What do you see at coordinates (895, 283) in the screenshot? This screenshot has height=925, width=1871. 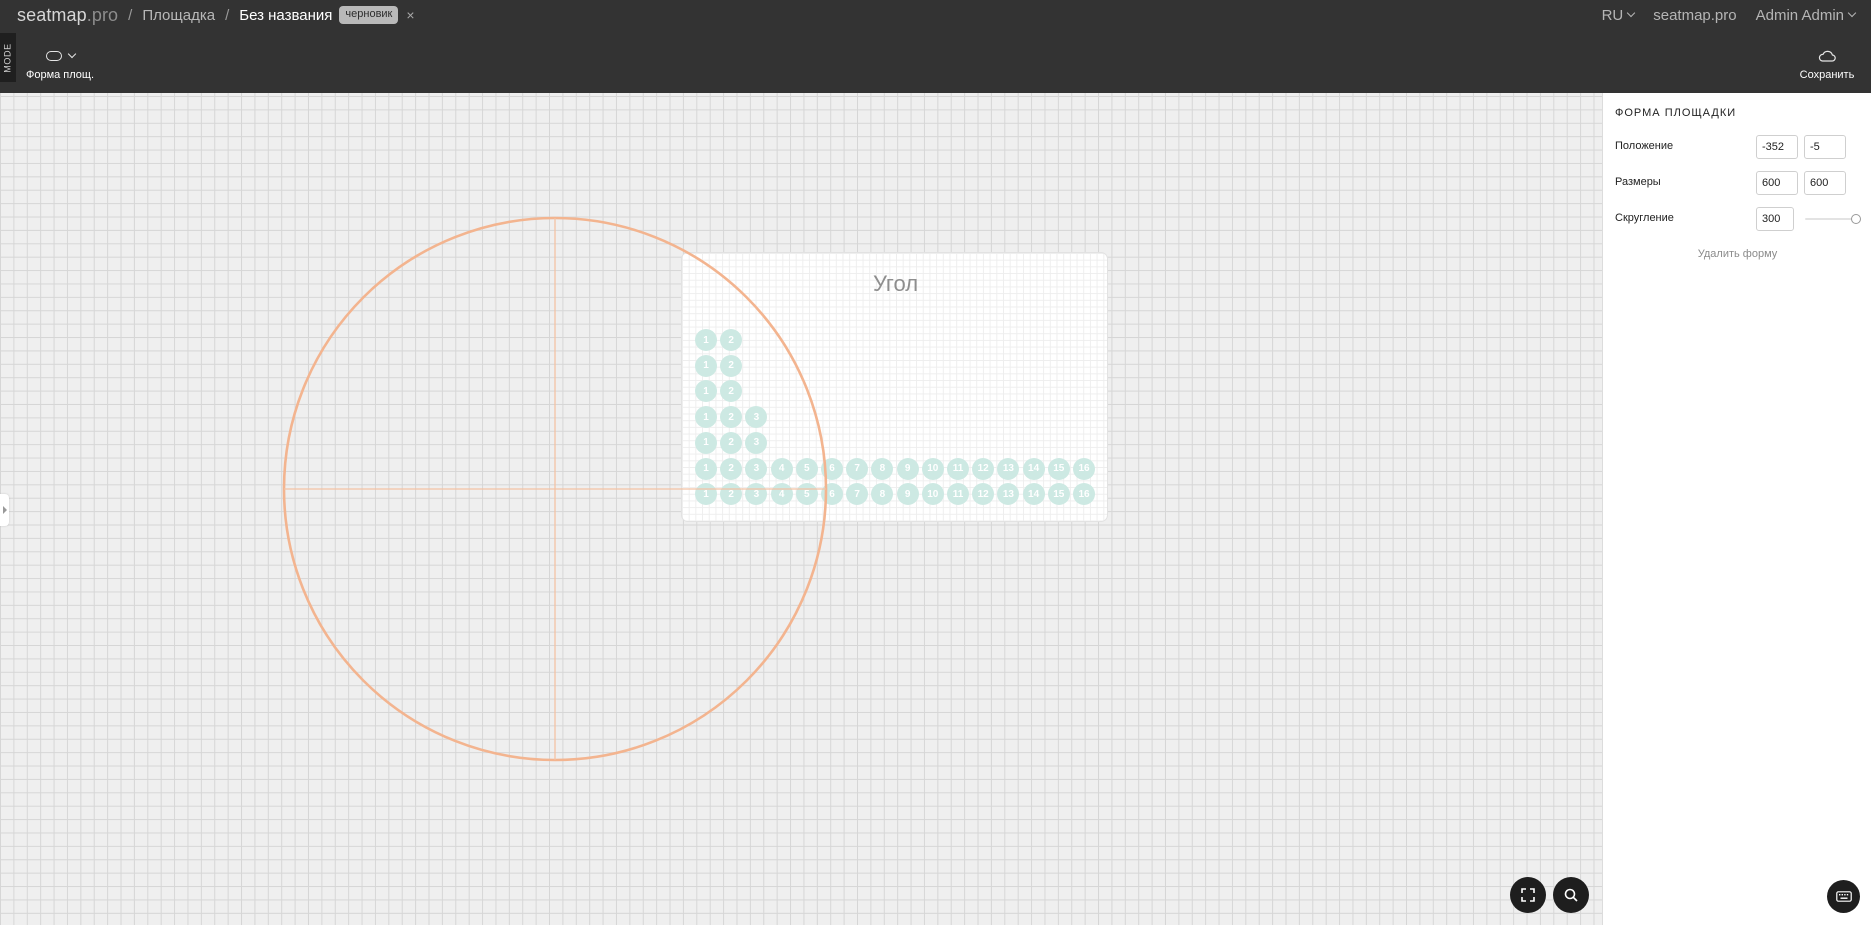 I see `section-title: Угол` at bounding box center [895, 283].